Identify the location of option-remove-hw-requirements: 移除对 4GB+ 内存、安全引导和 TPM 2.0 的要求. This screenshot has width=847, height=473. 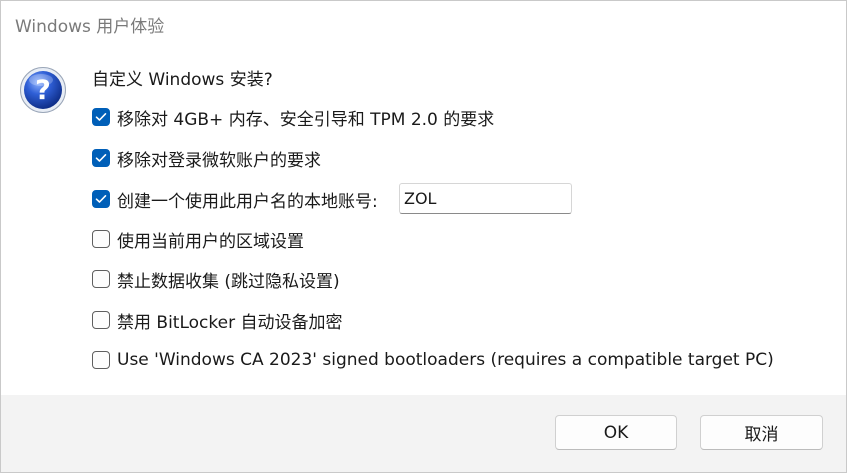
(293, 118).